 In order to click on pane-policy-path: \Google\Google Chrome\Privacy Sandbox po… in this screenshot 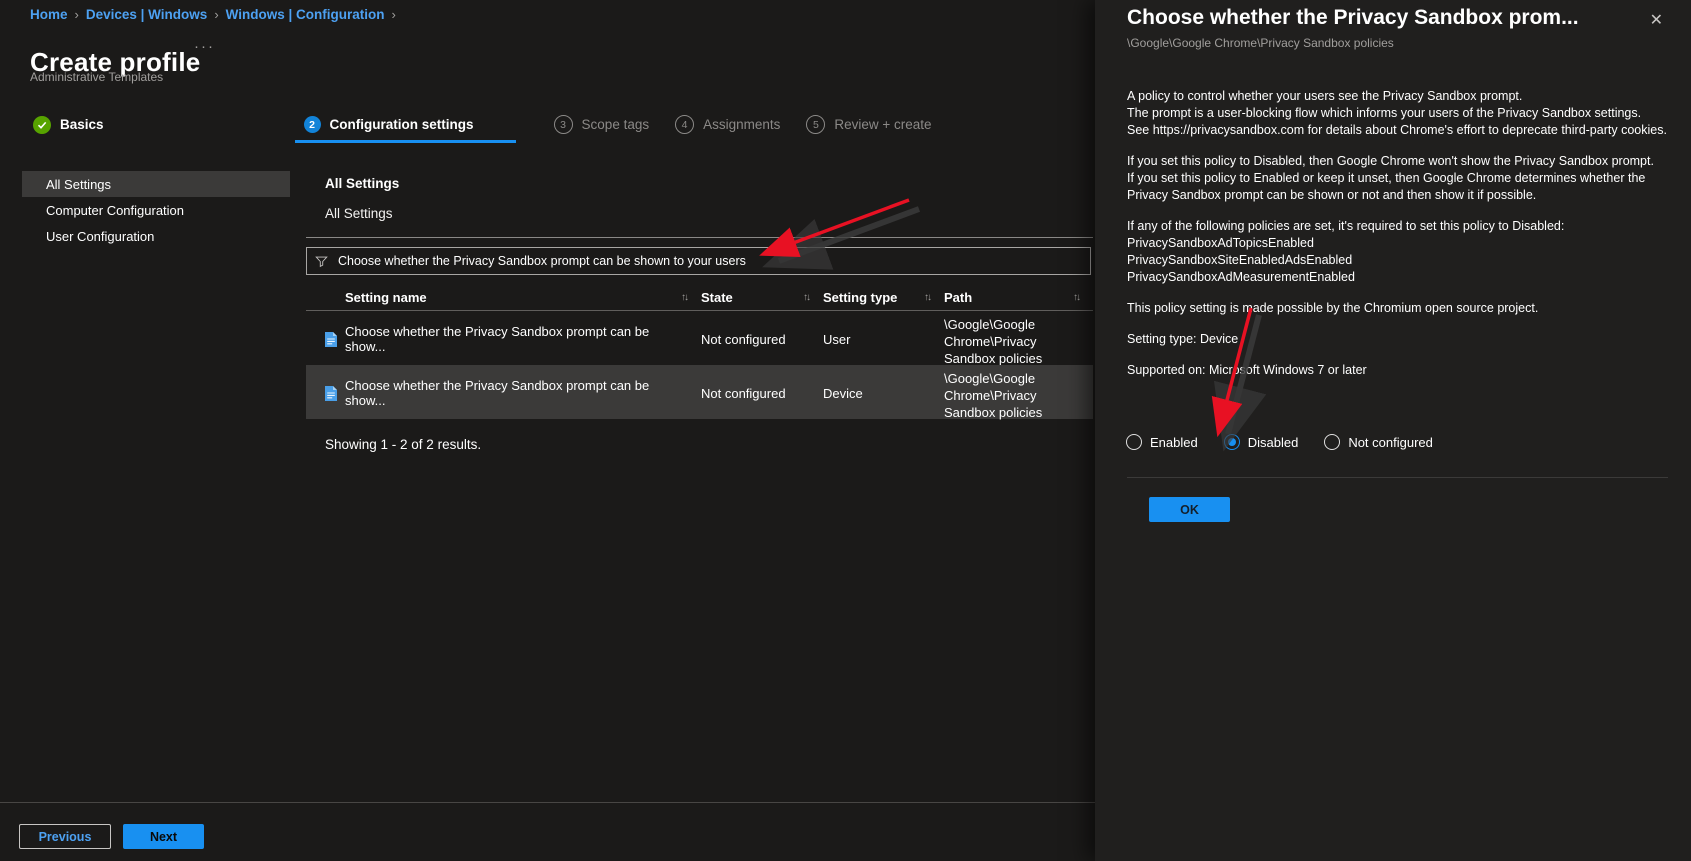, I will do `click(1260, 43)`.